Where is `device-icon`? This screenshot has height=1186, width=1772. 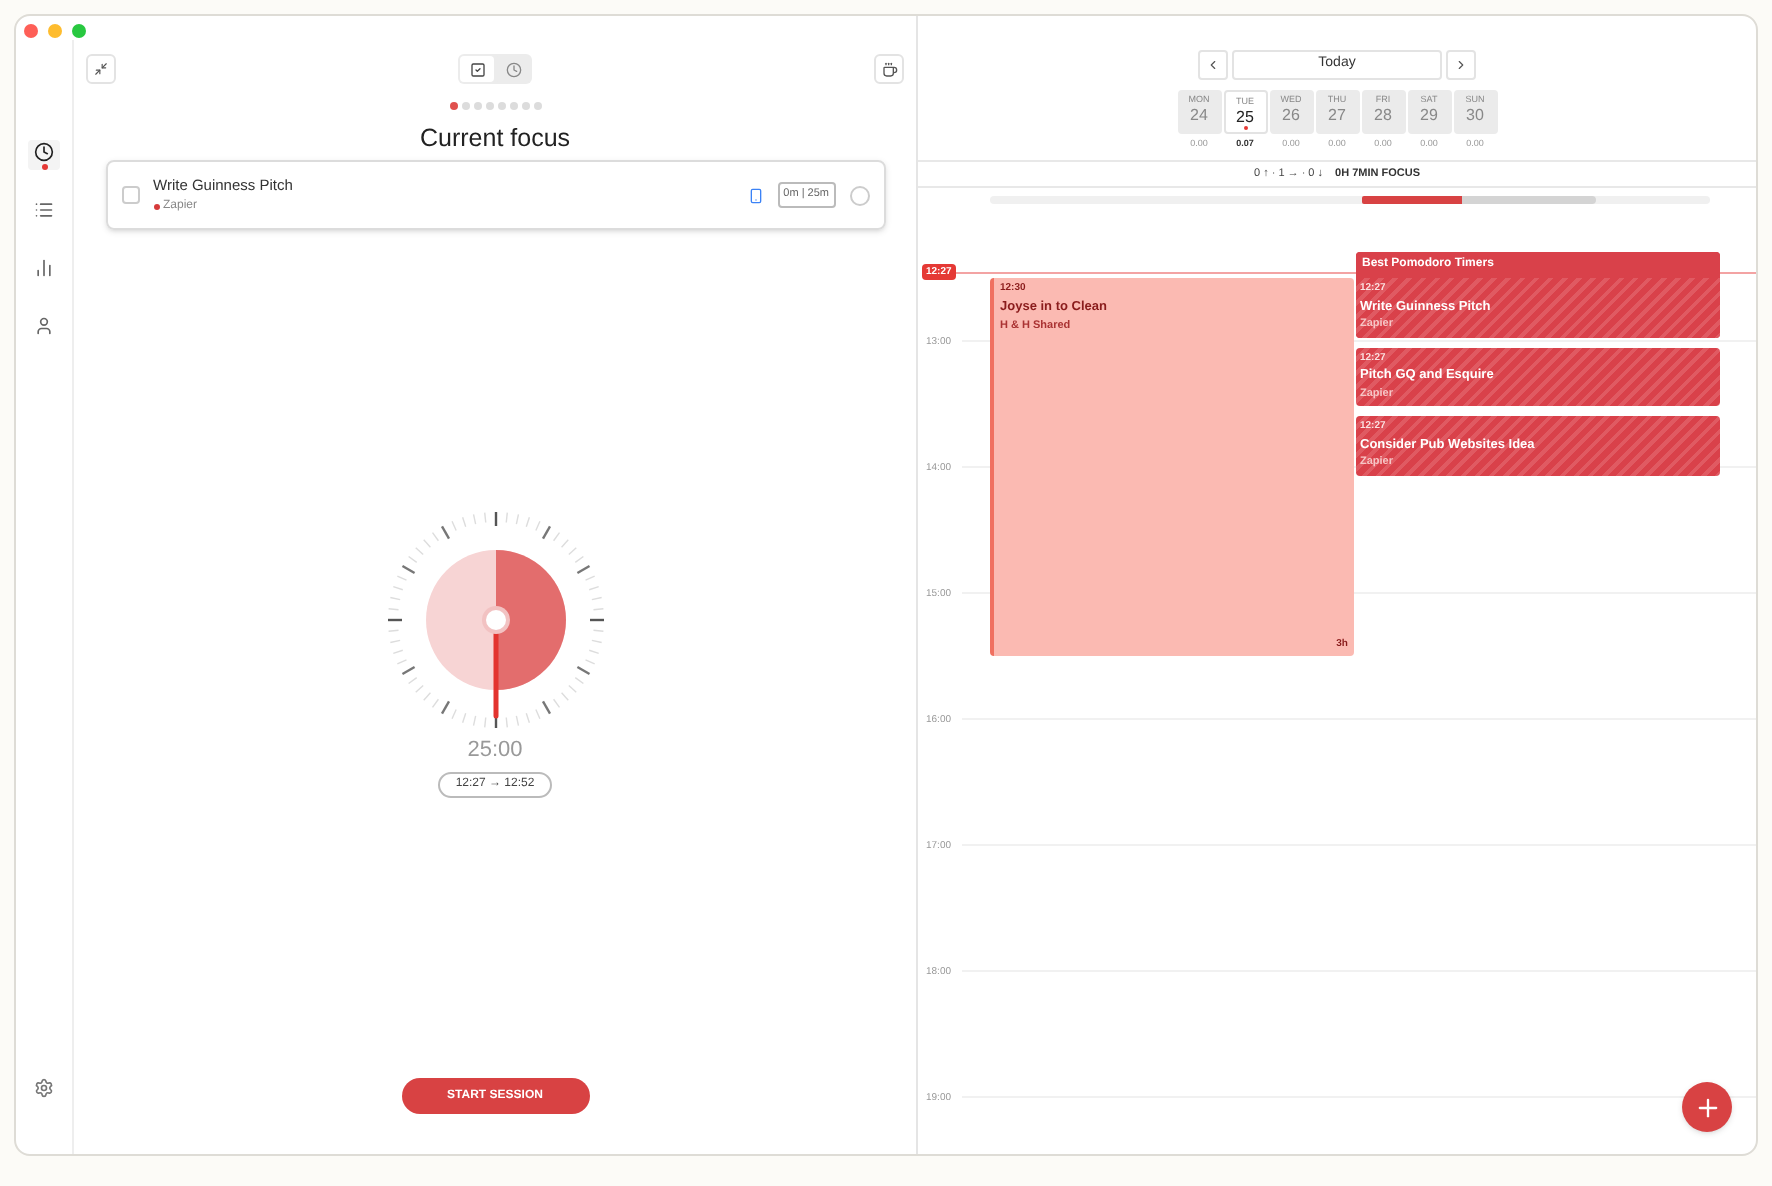 device-icon is located at coordinates (755, 195).